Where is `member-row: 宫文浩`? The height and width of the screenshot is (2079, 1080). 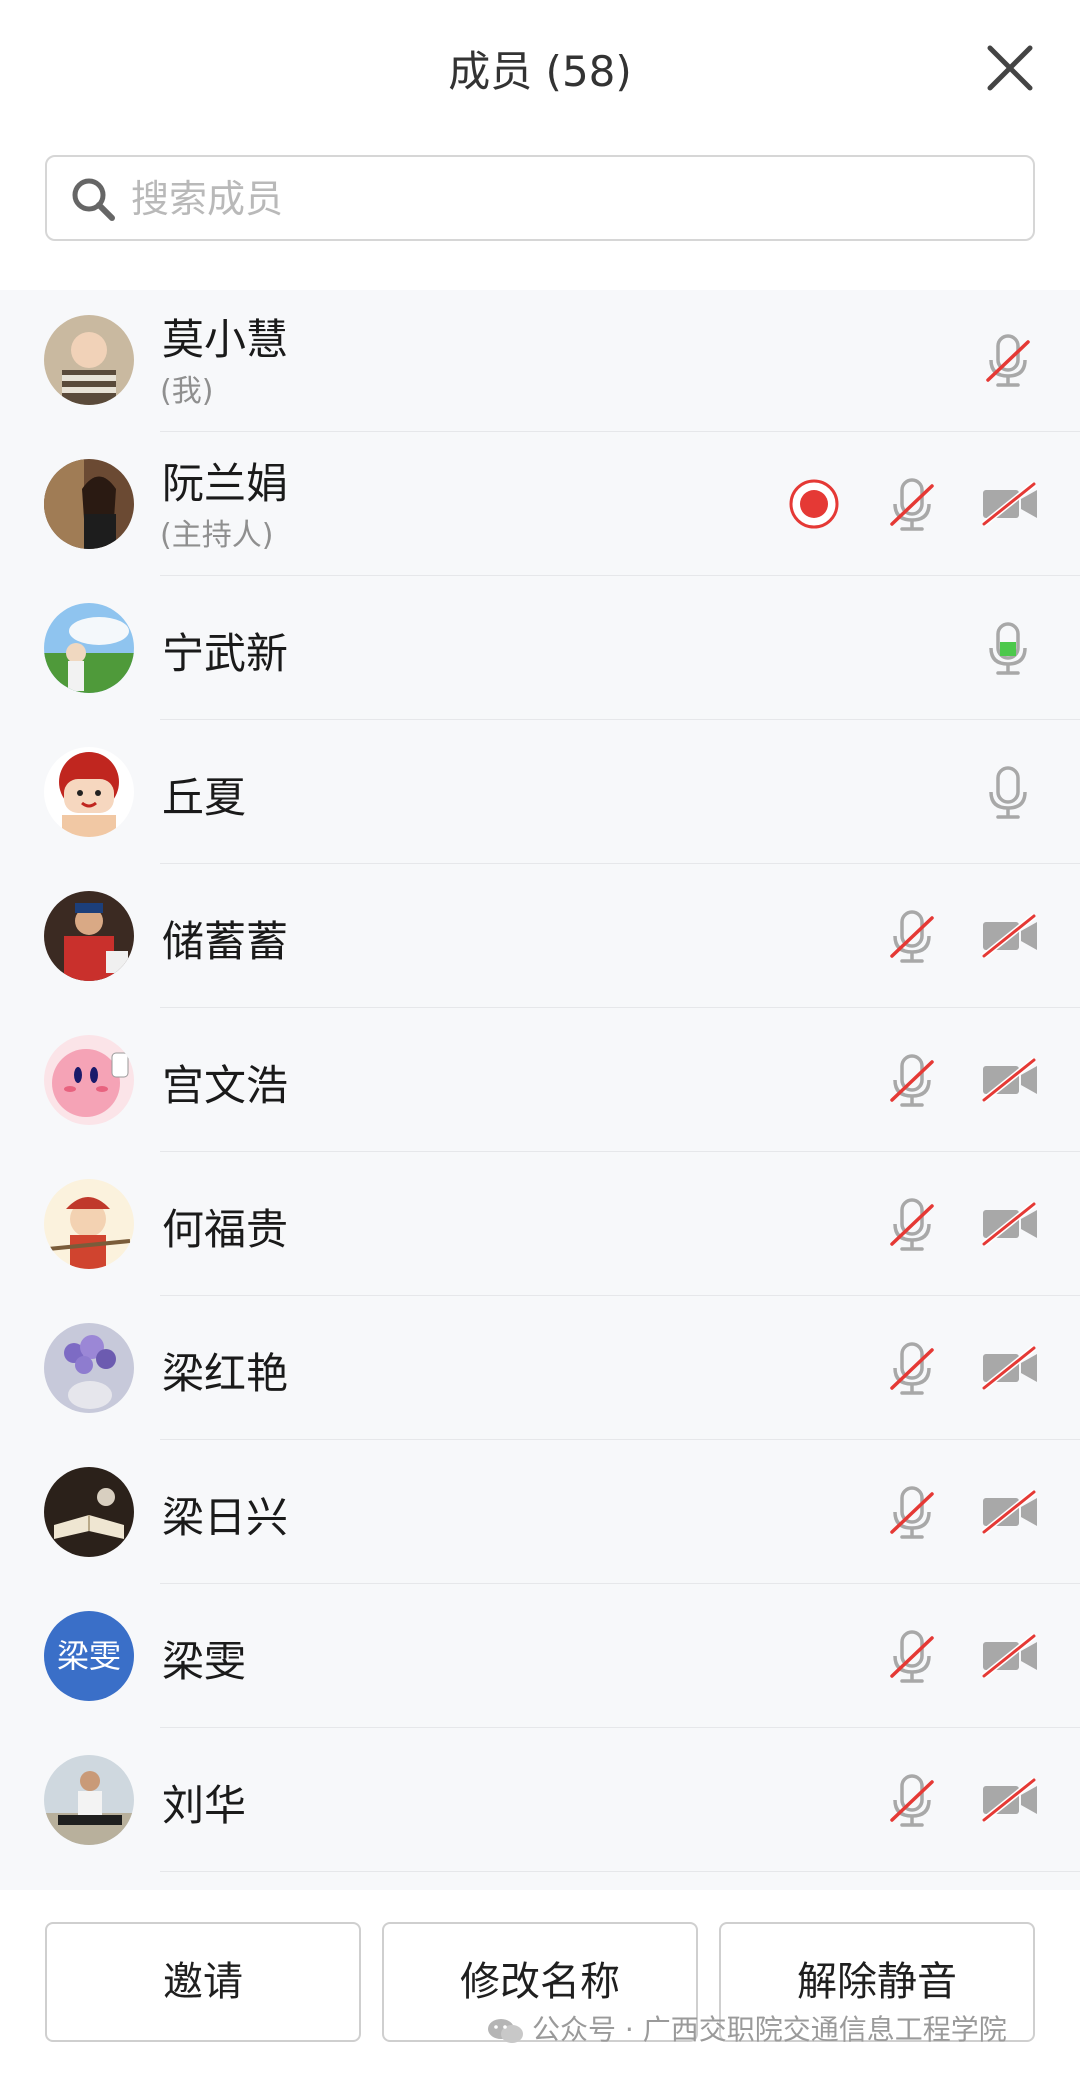 member-row: 宫文浩 is located at coordinates (540, 1080).